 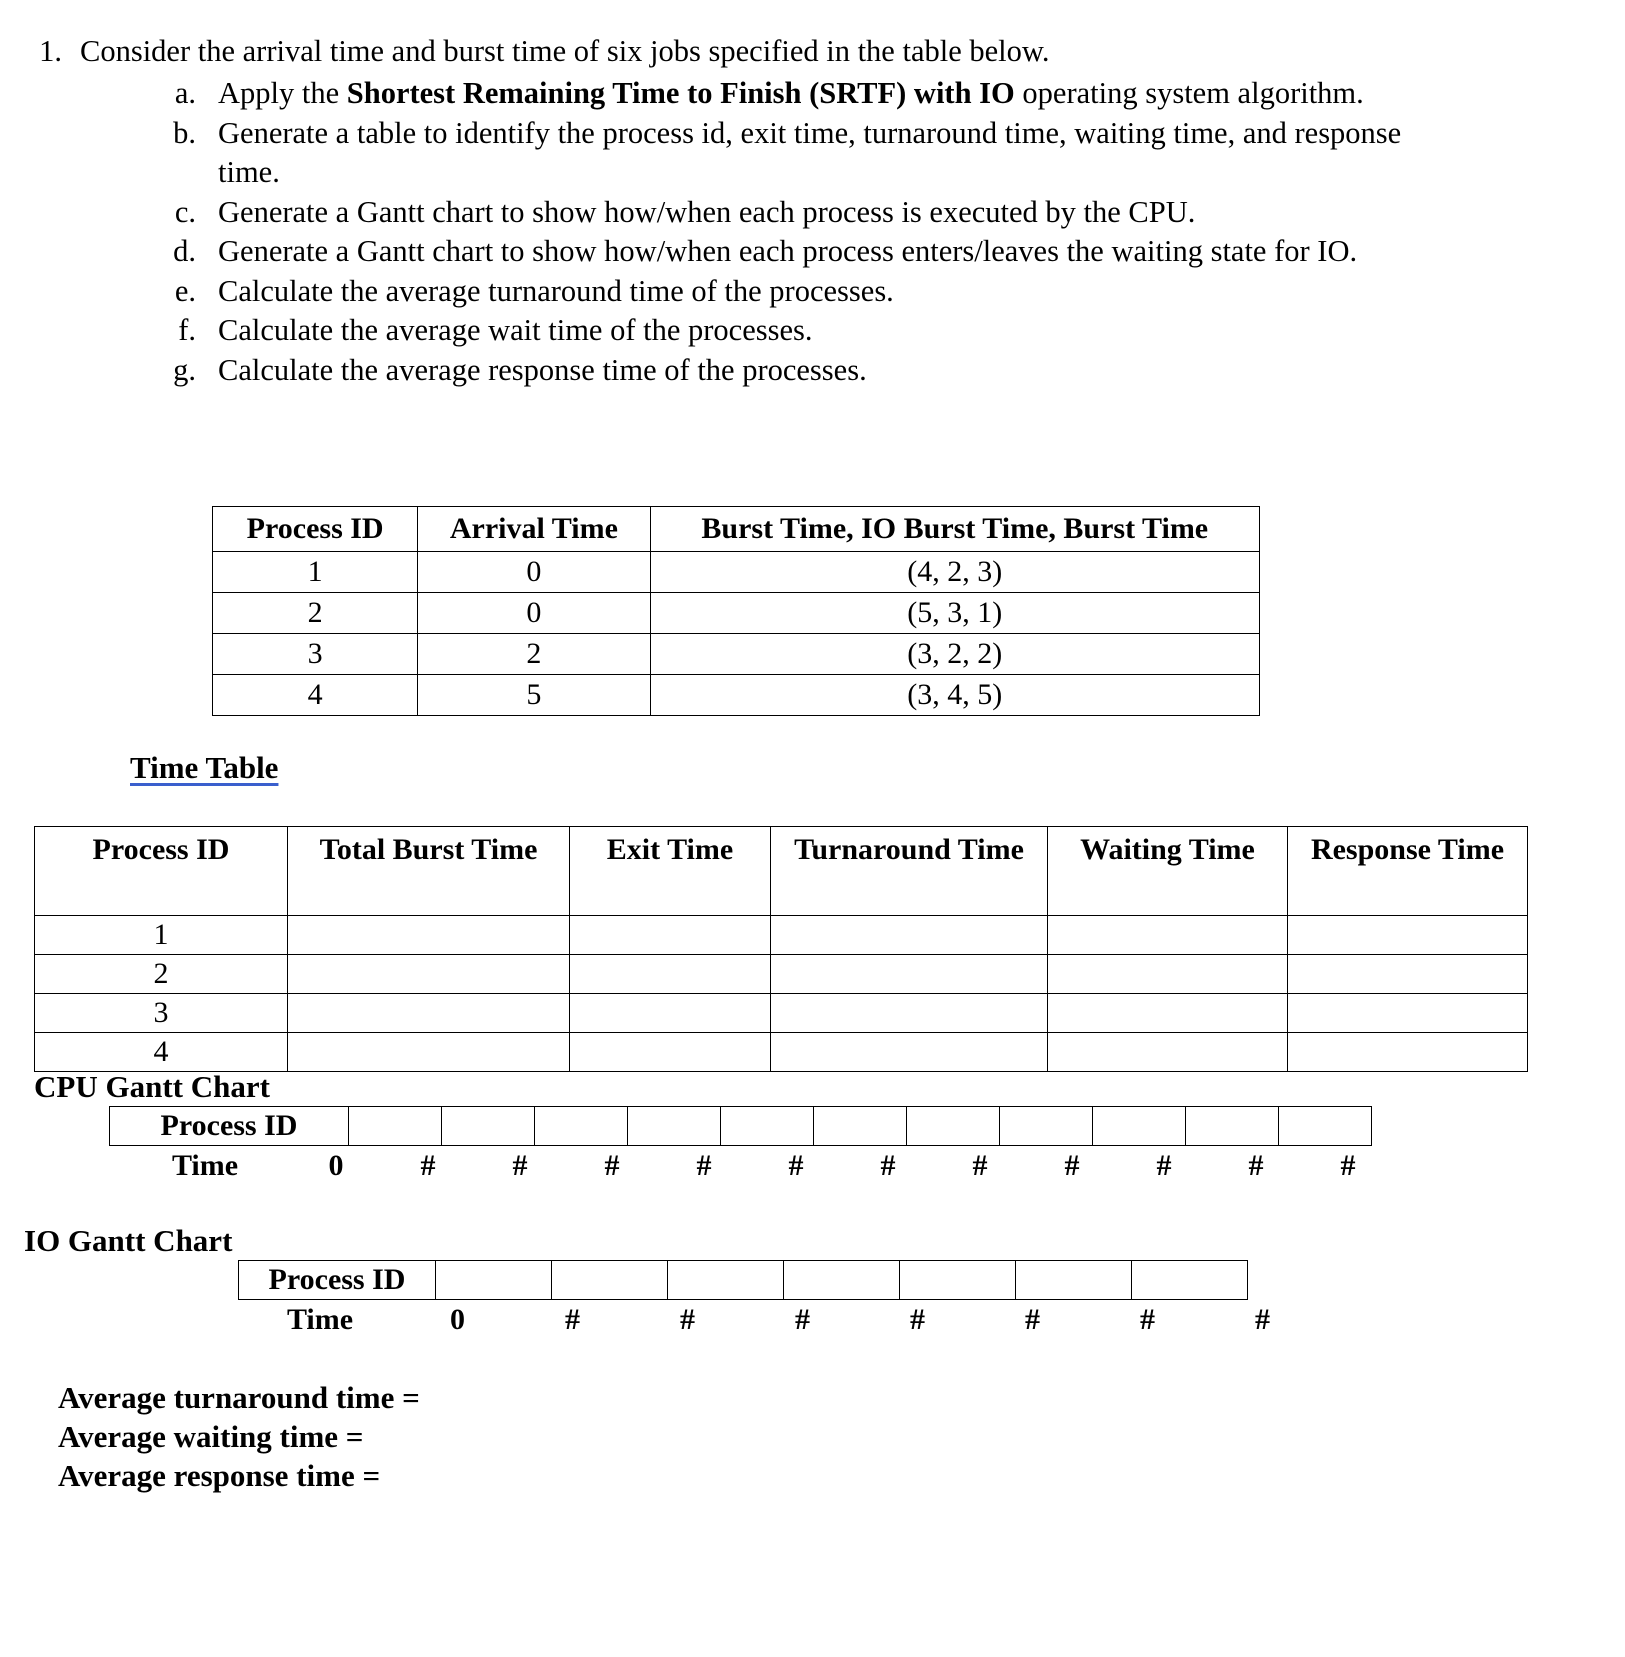 I want to click on cell-arrival-time: 2, so click(x=534, y=654).